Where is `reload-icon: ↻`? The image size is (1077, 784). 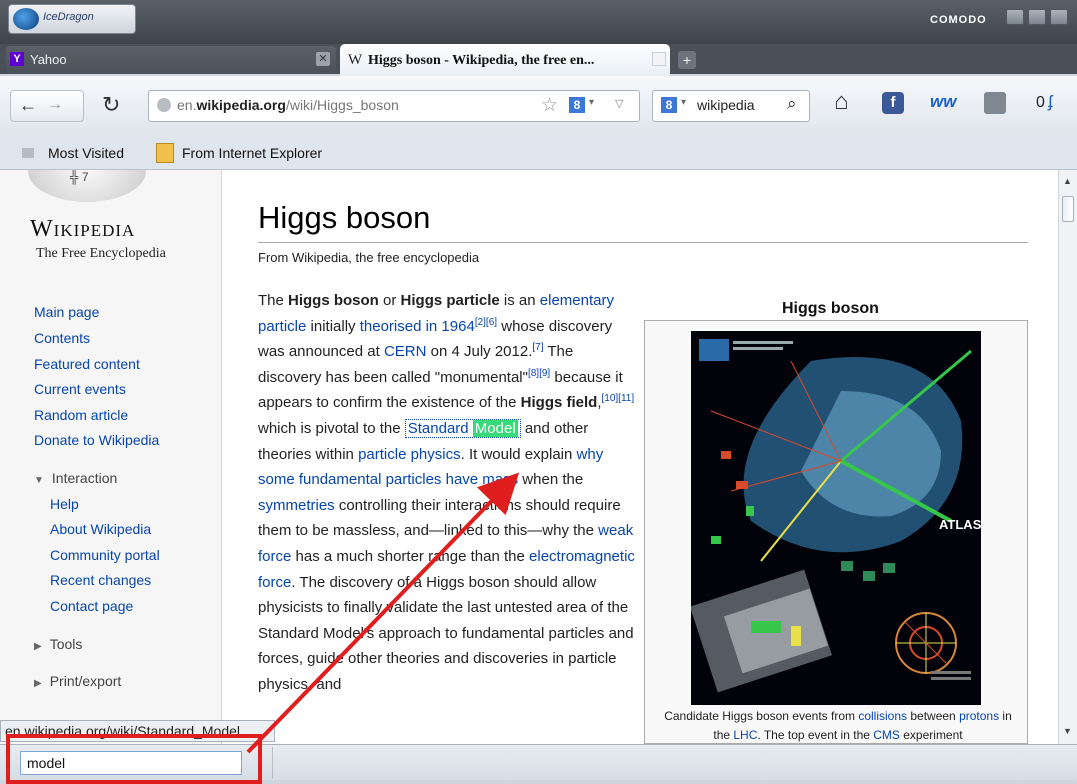 reload-icon: ↻ is located at coordinates (111, 105).